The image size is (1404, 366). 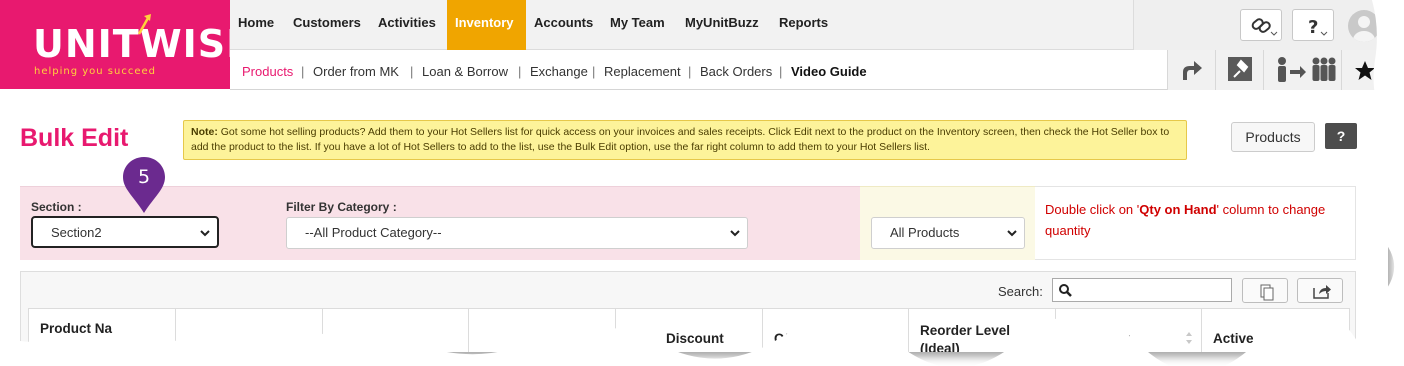 I want to click on star-icon, so click(x=1365, y=70).